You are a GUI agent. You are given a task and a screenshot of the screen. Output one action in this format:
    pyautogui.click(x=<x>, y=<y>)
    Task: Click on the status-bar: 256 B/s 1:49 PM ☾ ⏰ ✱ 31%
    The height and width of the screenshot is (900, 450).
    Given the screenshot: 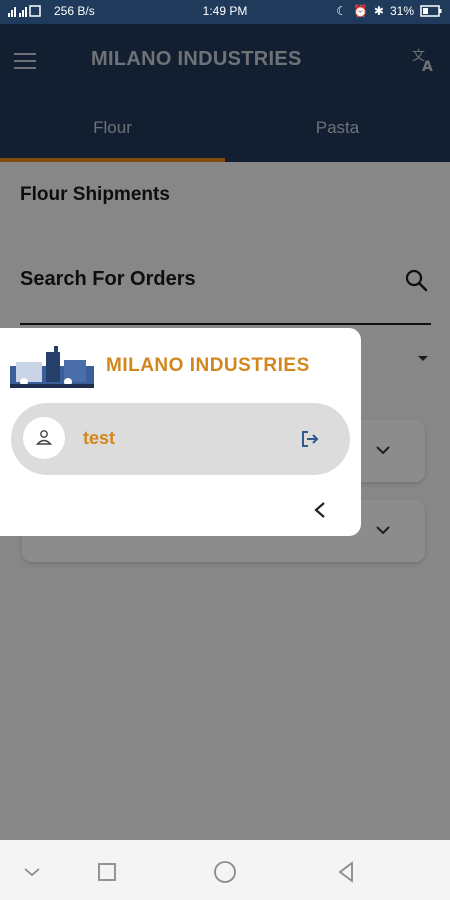 What is the action you would take?
    pyautogui.click(x=225, y=12)
    